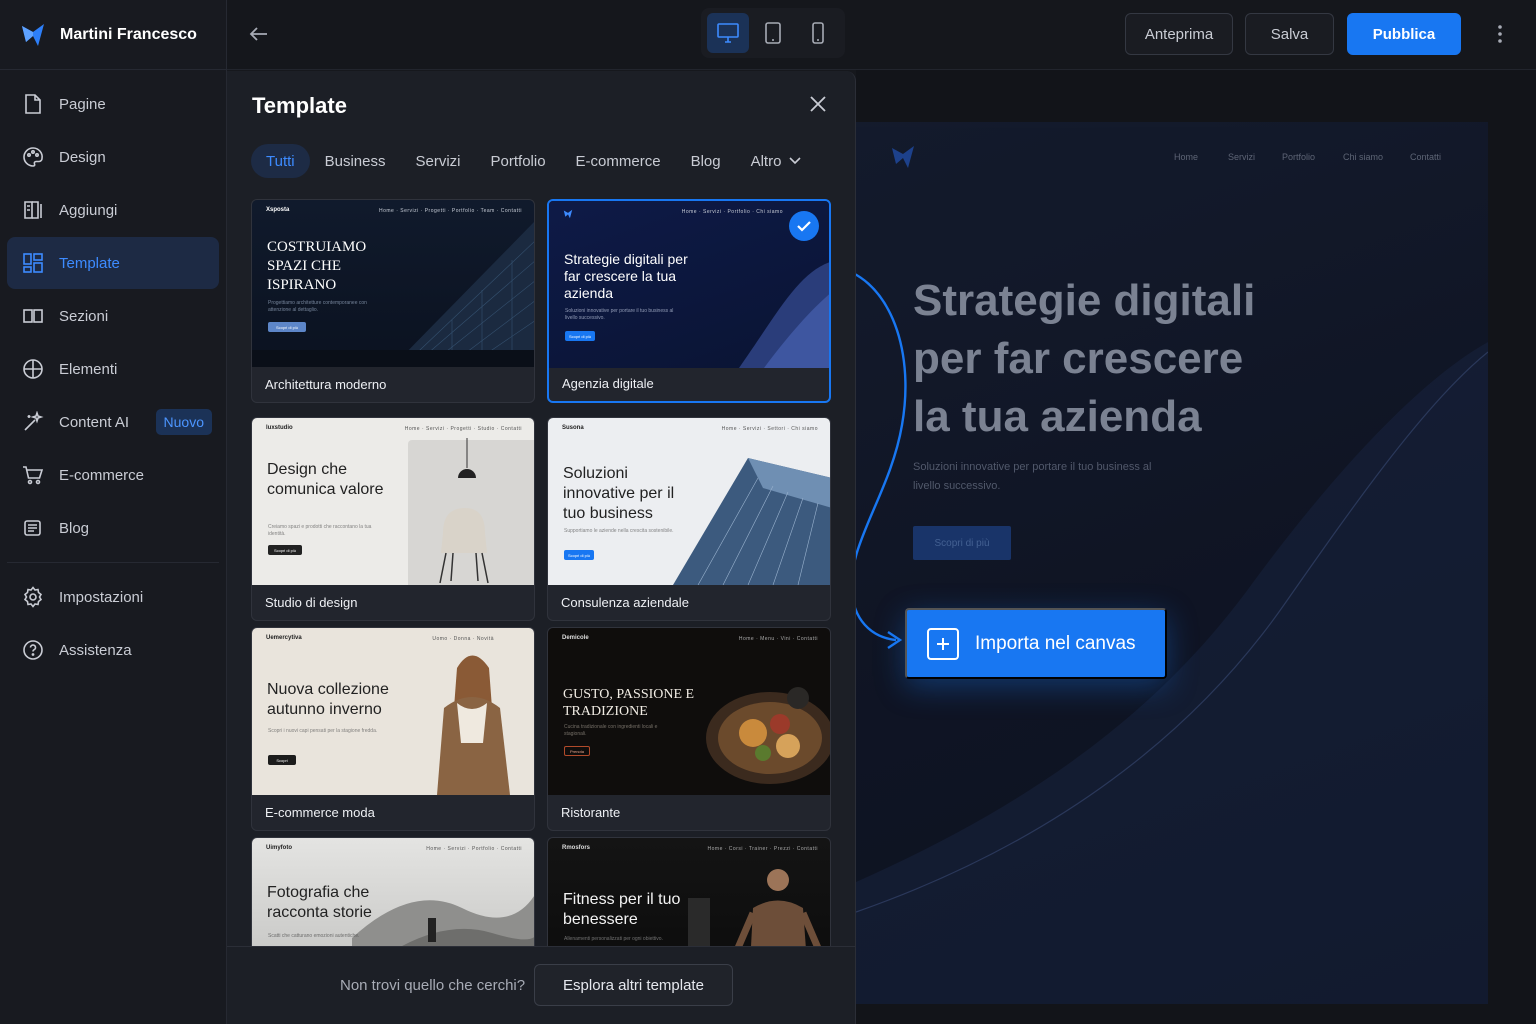  I want to click on preview-nav-portfolio: Portfolio, so click(1299, 157).